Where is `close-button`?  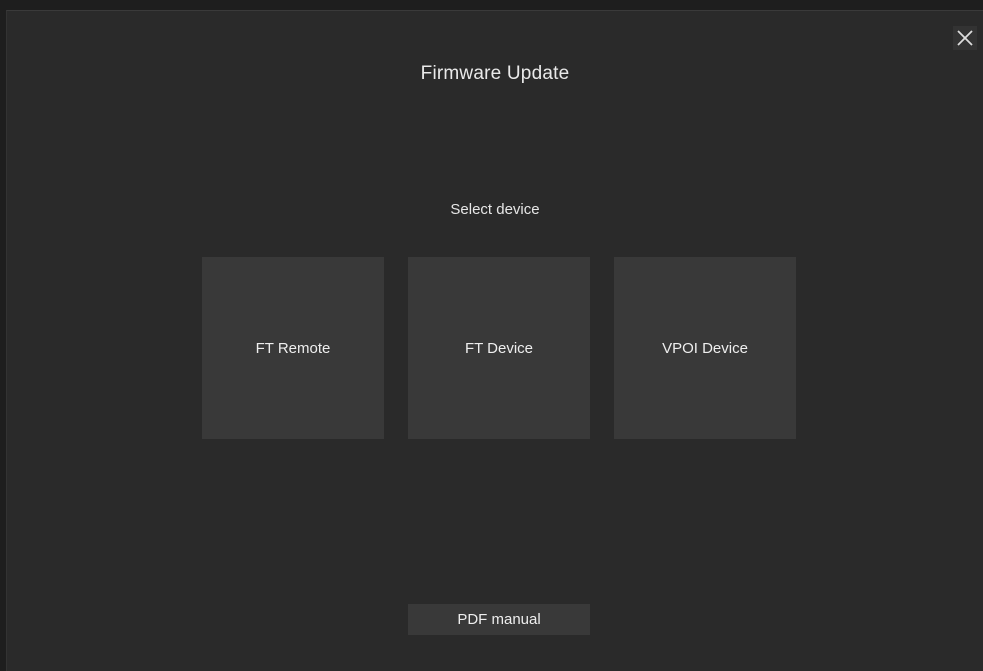
close-button is located at coordinates (965, 38).